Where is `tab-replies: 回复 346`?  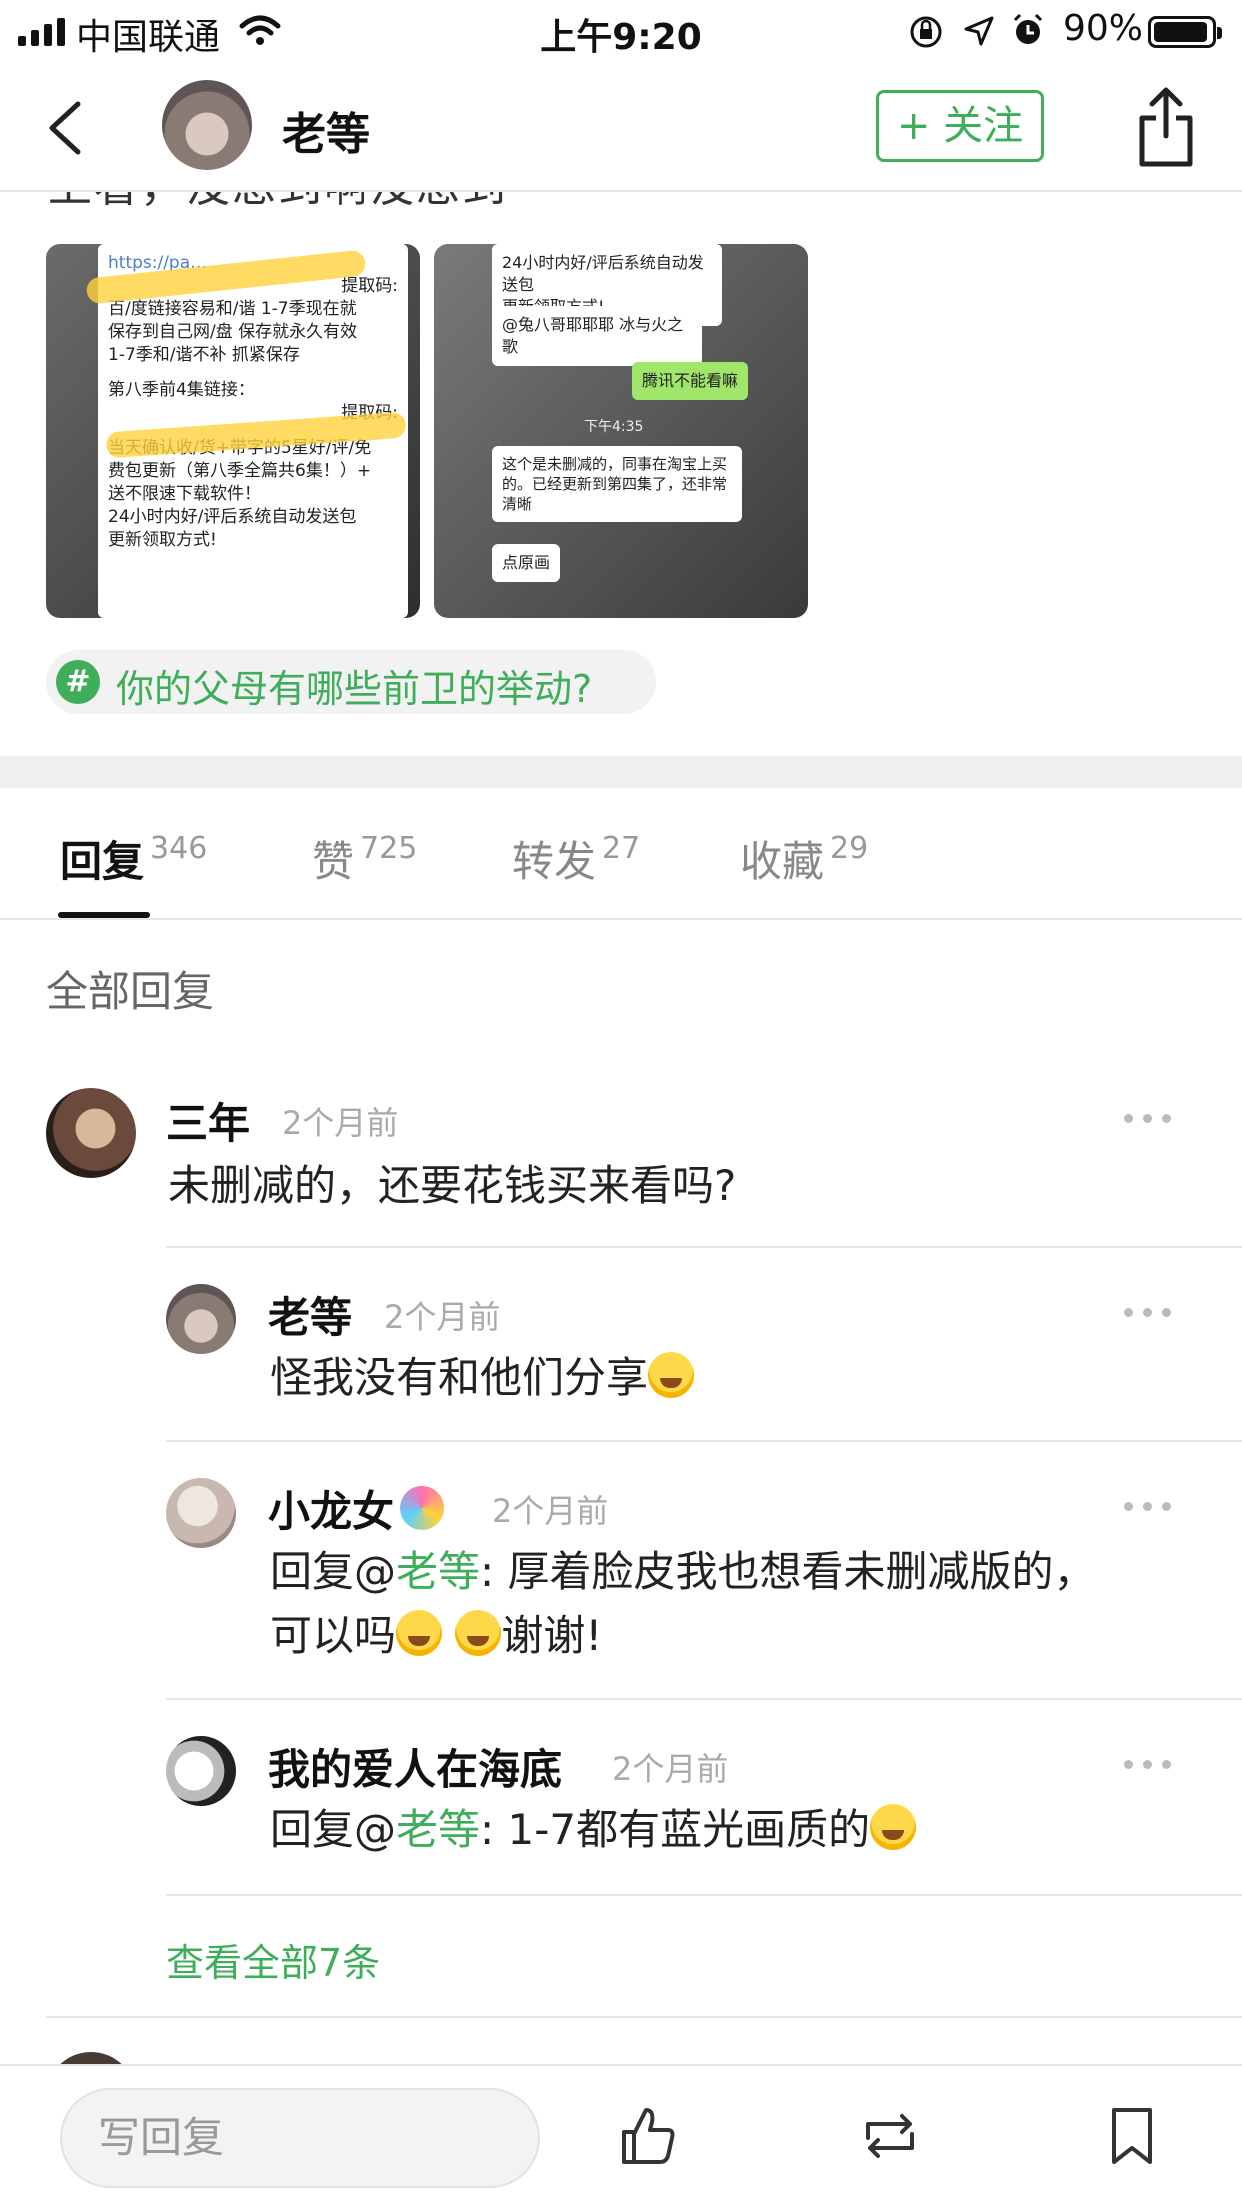 tab-replies: 回复 346 is located at coordinates (133, 858).